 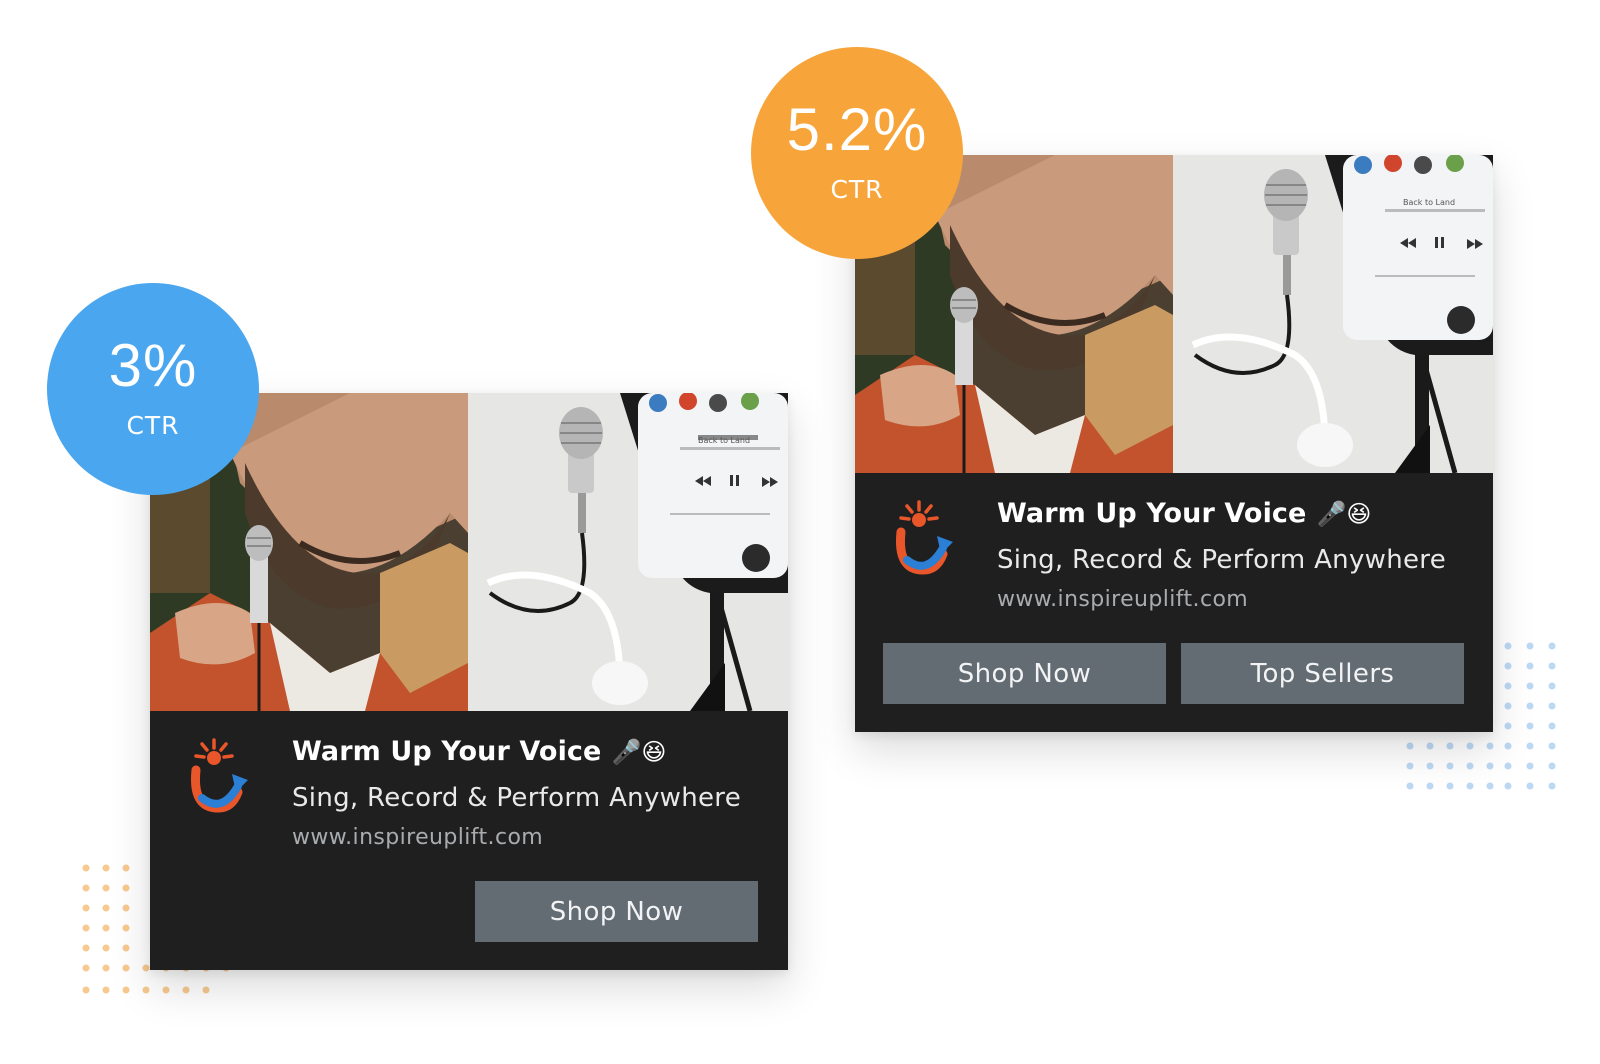 What do you see at coordinates (153, 365) in the screenshot?
I see `ctr-value: 3%` at bounding box center [153, 365].